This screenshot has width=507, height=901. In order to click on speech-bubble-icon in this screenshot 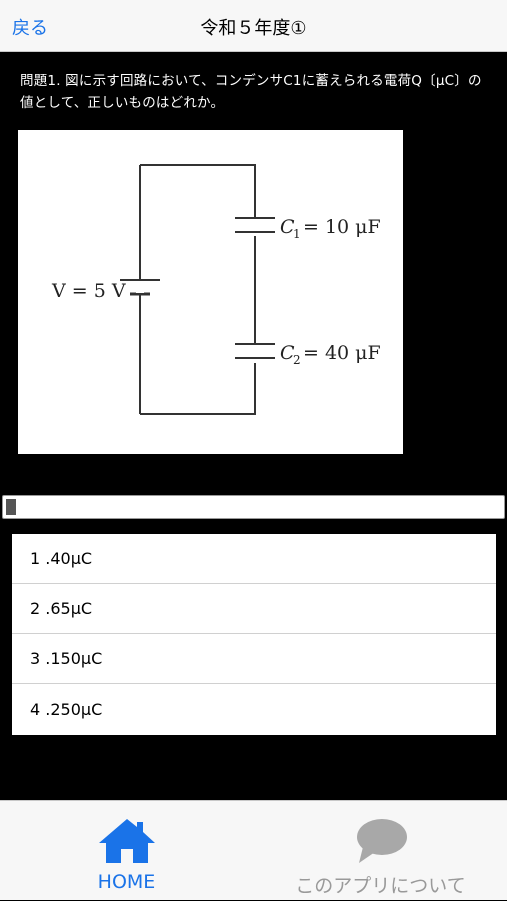, I will do `click(381, 843)`.